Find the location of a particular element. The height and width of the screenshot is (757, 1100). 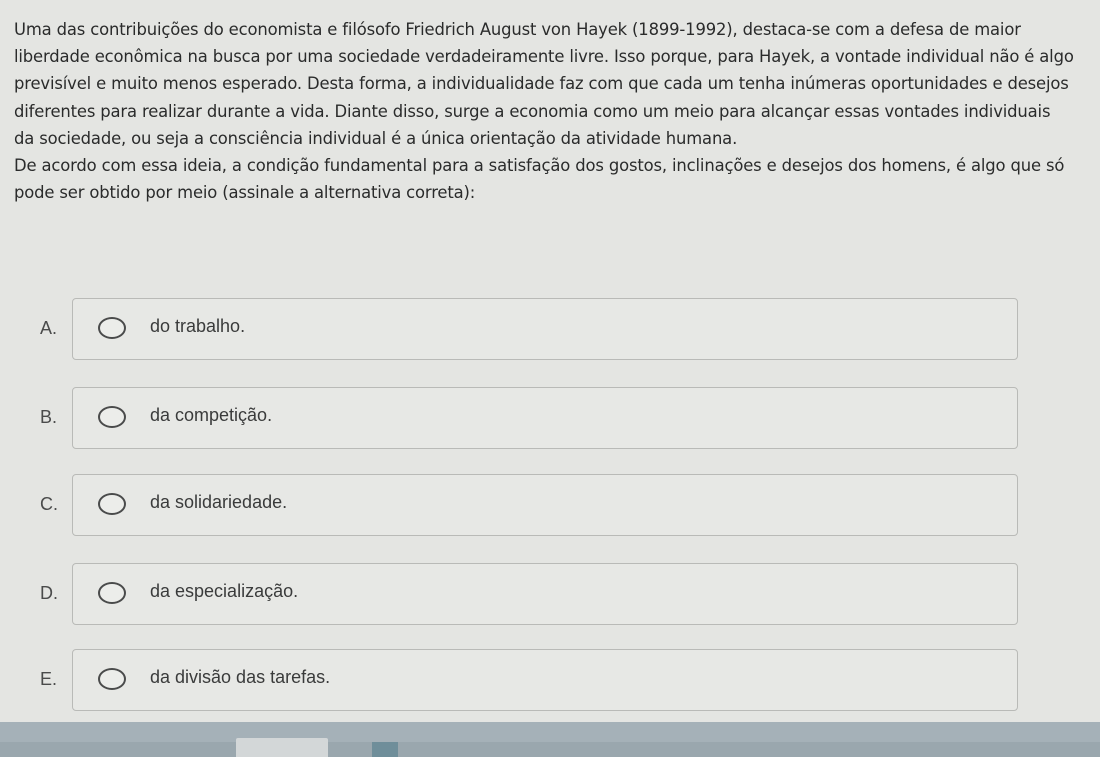

option-c: C. da solidariedade. is located at coordinates (550, 506).